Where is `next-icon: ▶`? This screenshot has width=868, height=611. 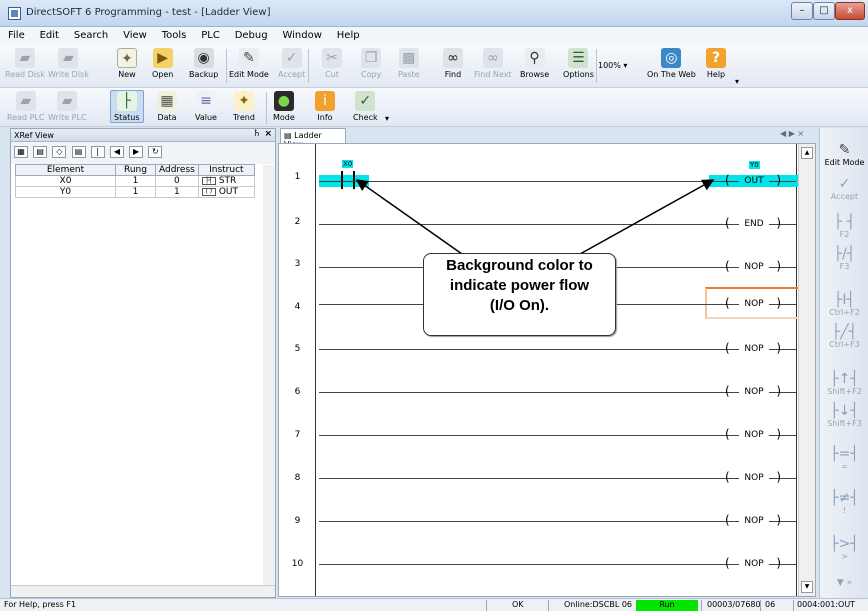
next-icon: ▶ is located at coordinates (136, 152).